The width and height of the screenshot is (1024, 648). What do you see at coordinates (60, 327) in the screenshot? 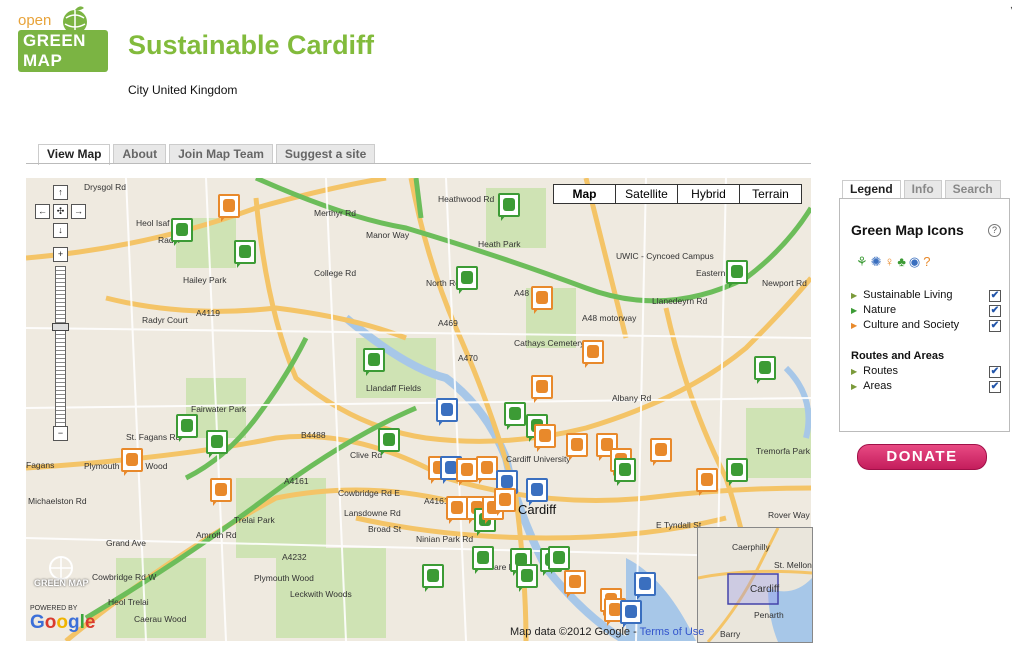
I see `zoom-slider-handle` at bounding box center [60, 327].